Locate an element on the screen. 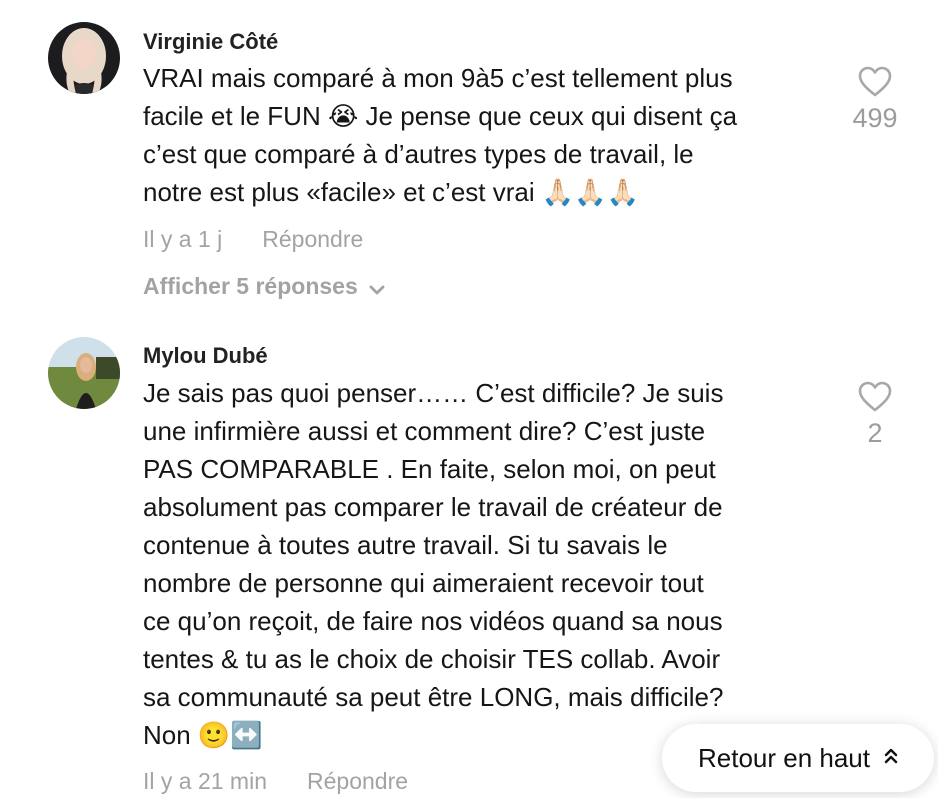  comment-timestamp: Il y a 21 min is located at coordinates (205, 781).